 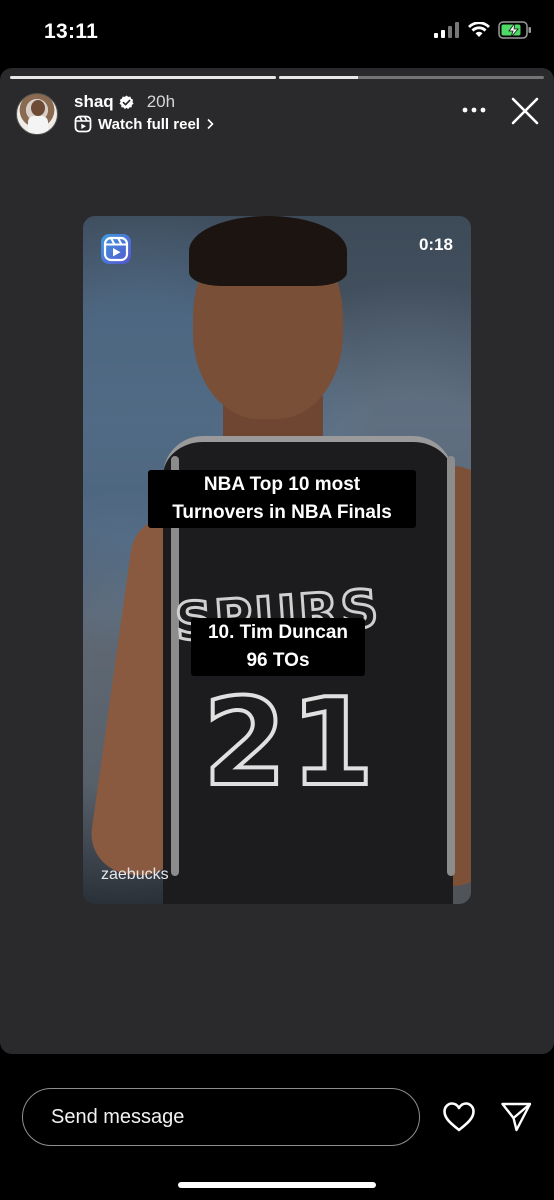 I want to click on reel-duration: 0:18, so click(x=435, y=244).